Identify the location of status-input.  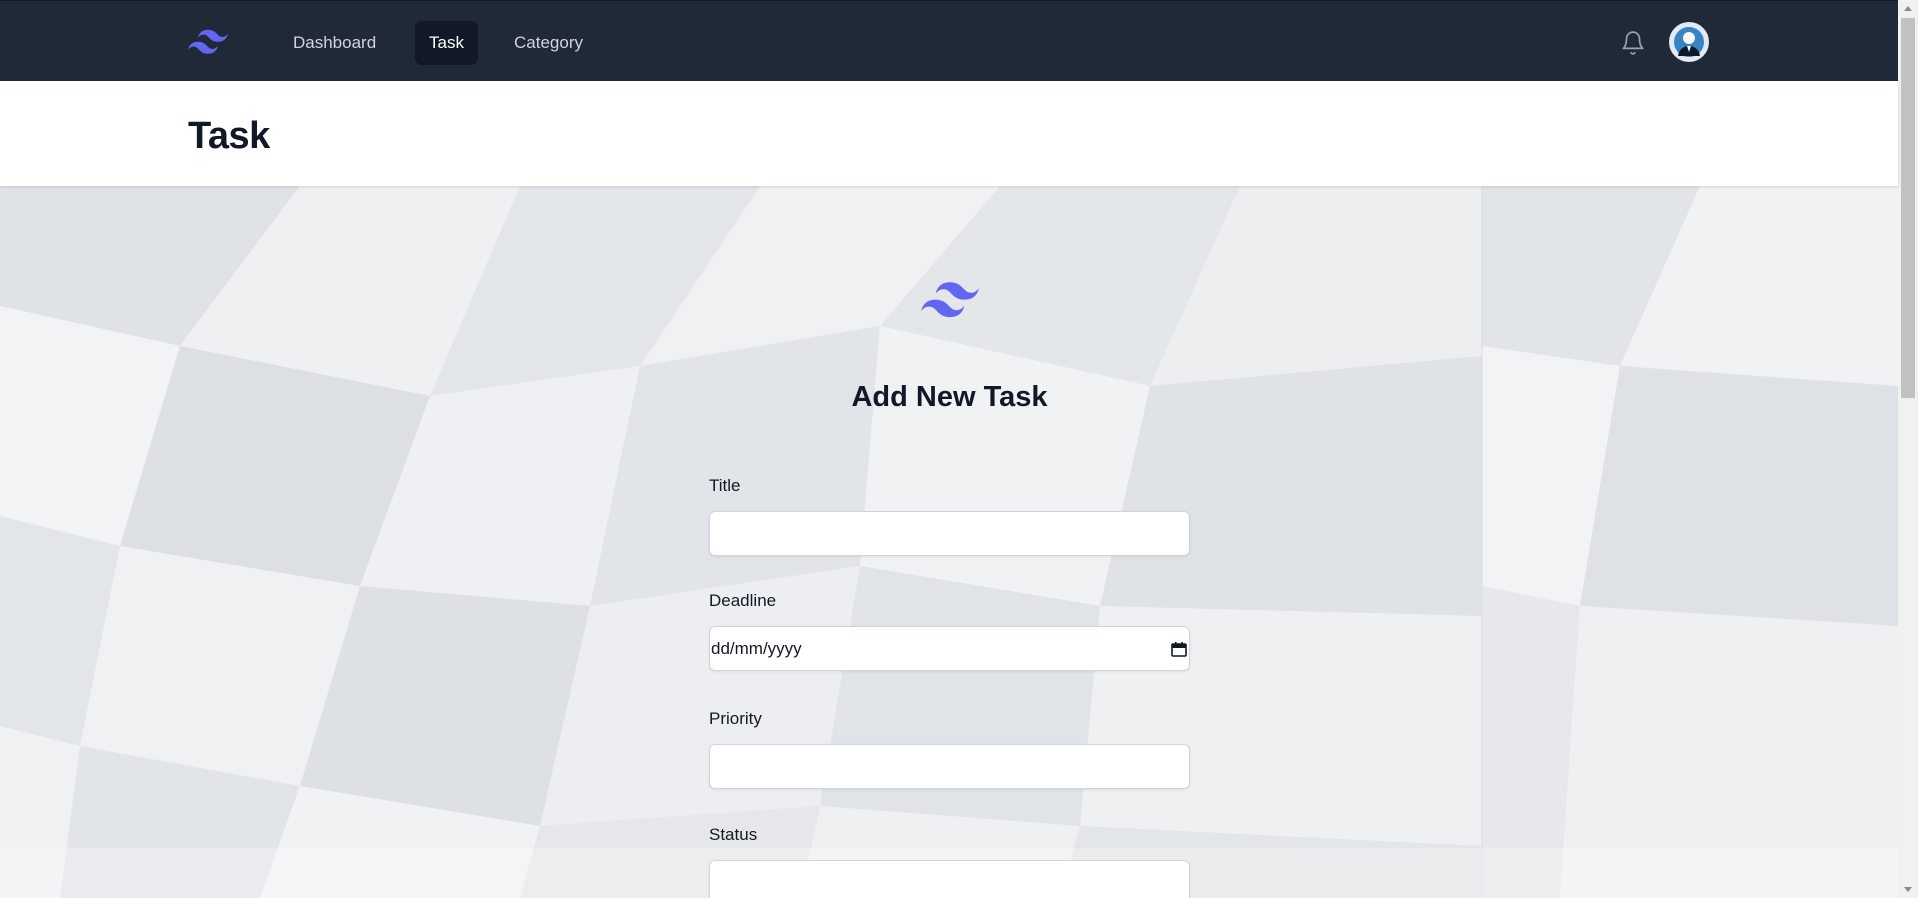
(949, 879).